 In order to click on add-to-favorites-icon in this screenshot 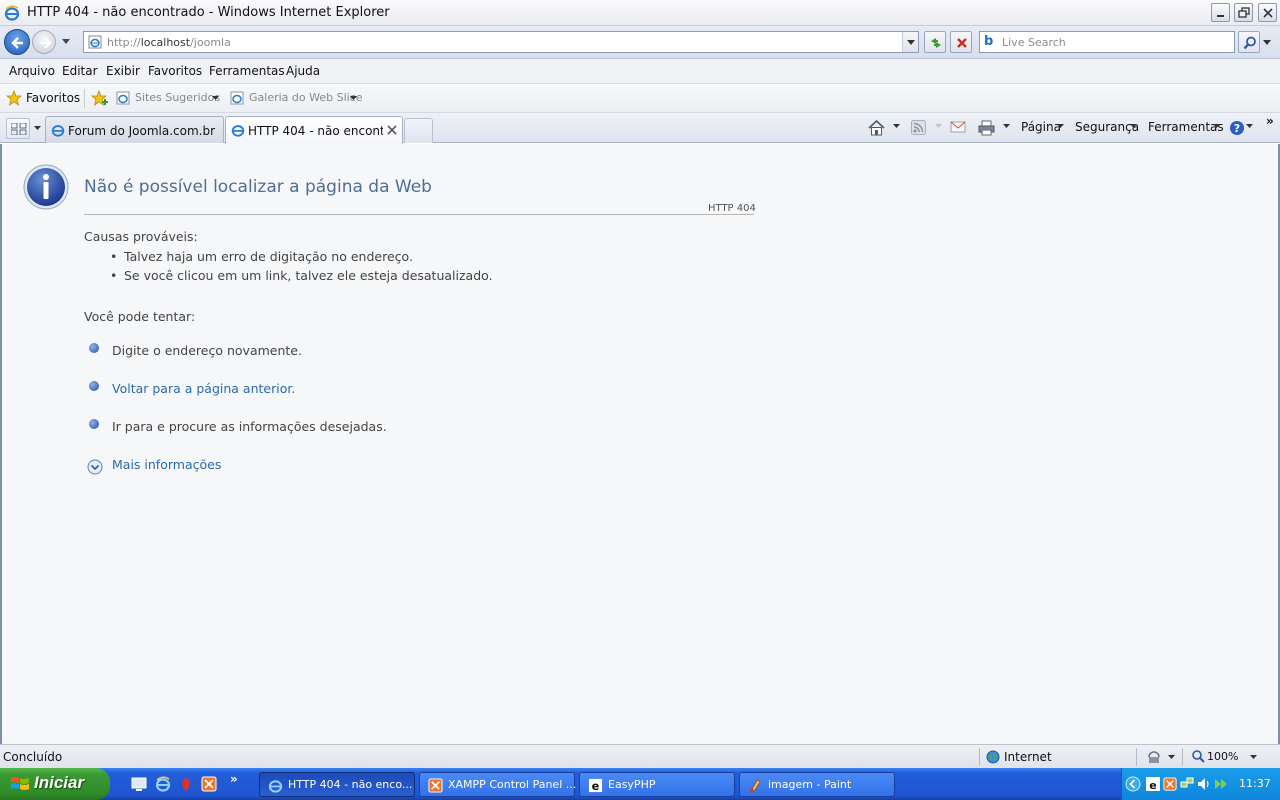, I will do `click(100, 98)`.